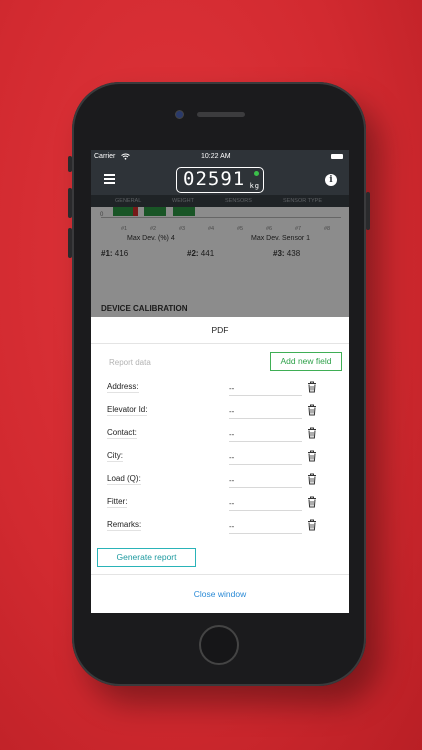 The width and height of the screenshot is (422, 750). I want to click on earpiece-speaker, so click(221, 114).